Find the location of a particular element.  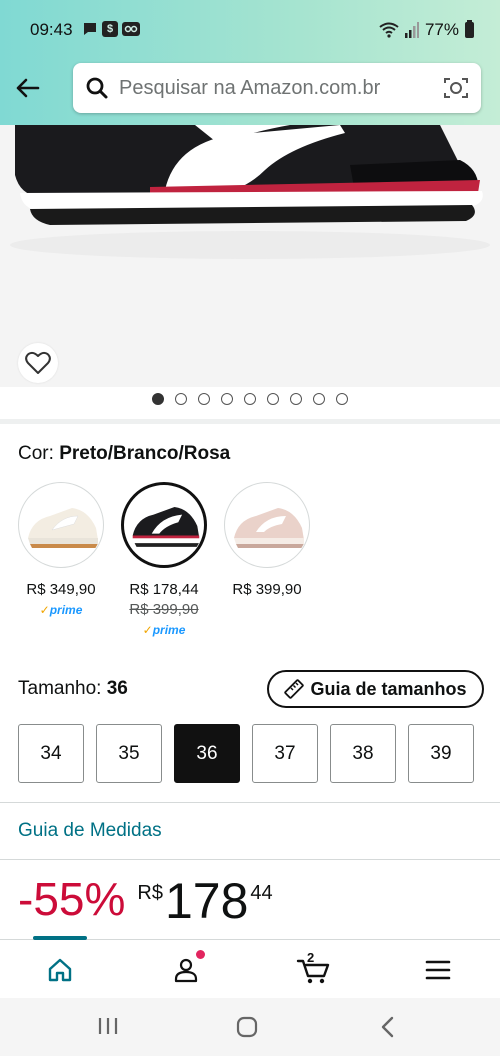

color-swatch-white is located at coordinates (61, 525).